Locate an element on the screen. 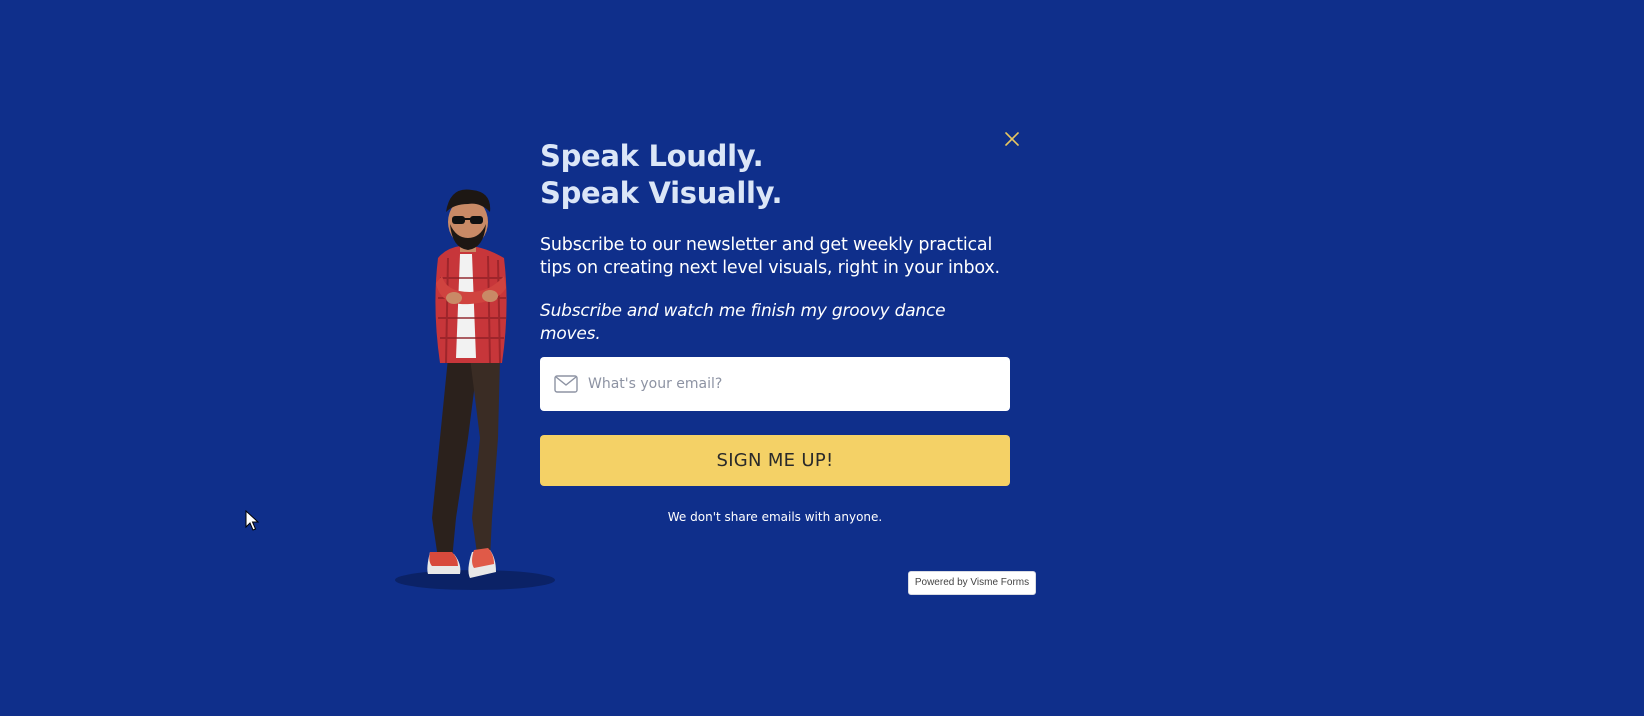 Image resolution: width=1644 pixels, height=716 pixels. email-field is located at coordinates (775, 384).